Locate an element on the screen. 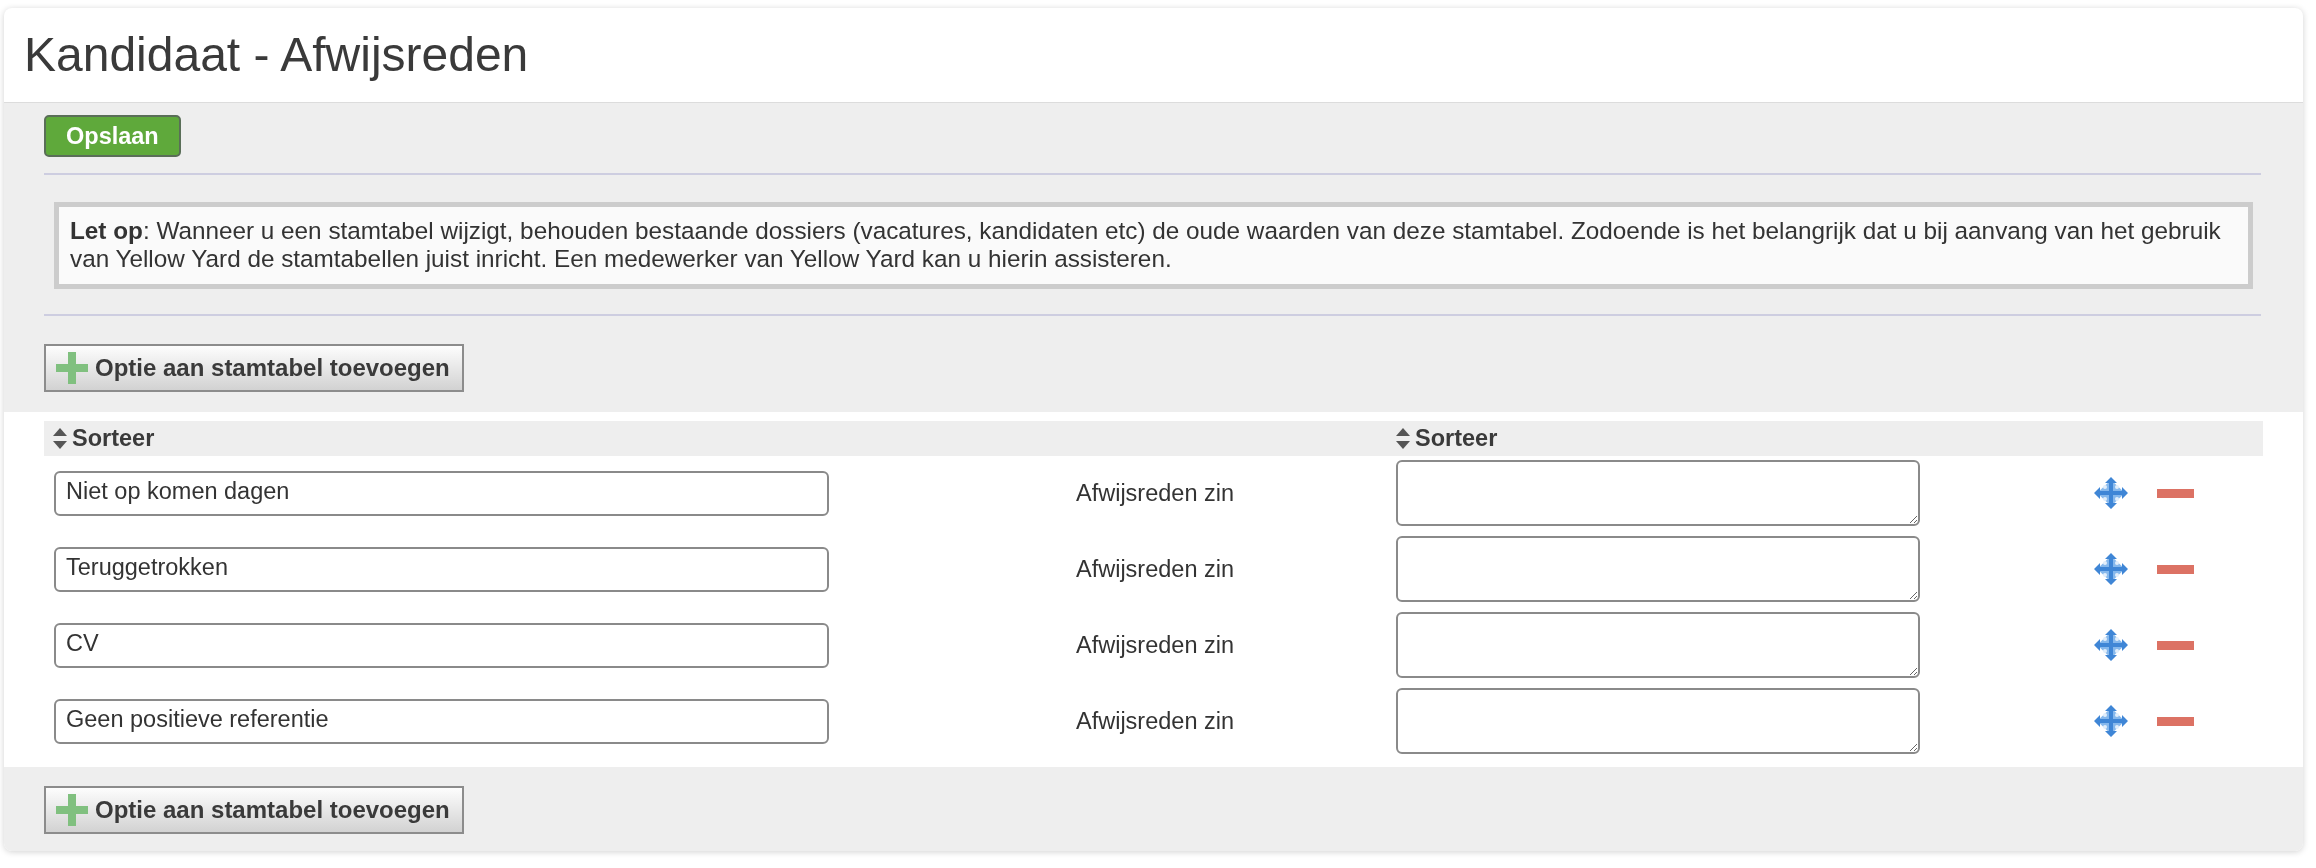 The height and width of the screenshot is (868, 2316). page-title: Kandidaat - Afwijsreden is located at coordinates (276, 55).